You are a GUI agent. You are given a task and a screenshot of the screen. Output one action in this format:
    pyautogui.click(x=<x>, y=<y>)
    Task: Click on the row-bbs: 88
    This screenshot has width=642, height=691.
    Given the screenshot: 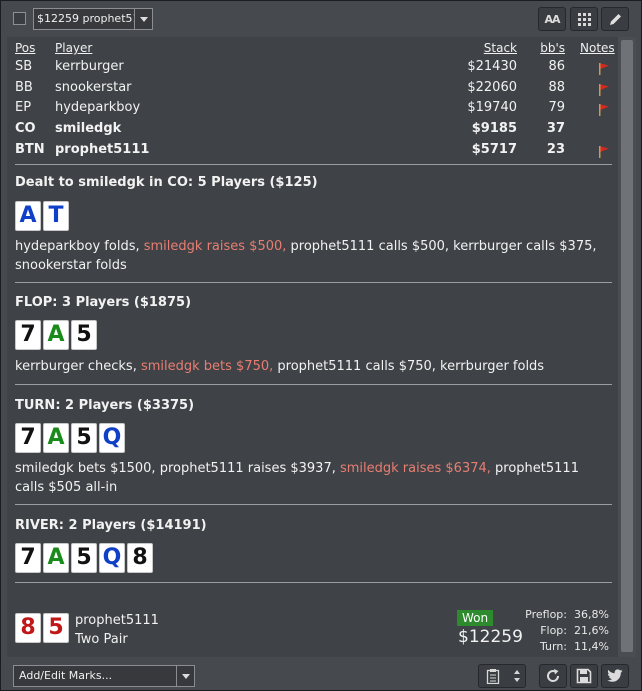 What is the action you would take?
    pyautogui.click(x=556, y=87)
    